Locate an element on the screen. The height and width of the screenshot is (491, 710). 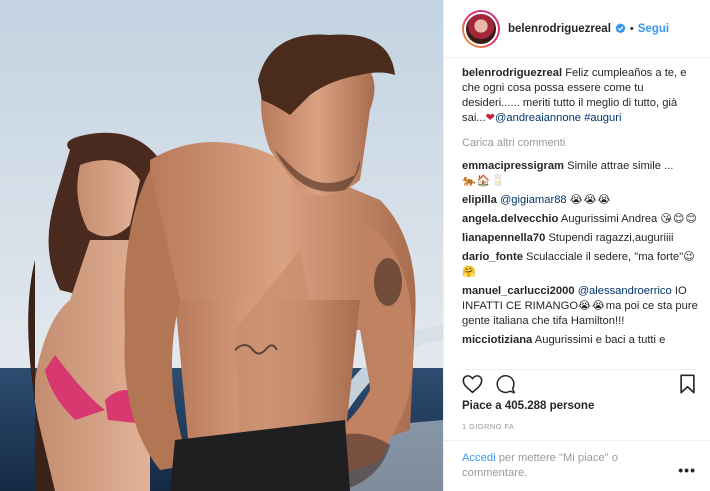
comment-item: angela.delvecchio Augurissimi Andrea 😘😊😊 is located at coordinates (582, 219).